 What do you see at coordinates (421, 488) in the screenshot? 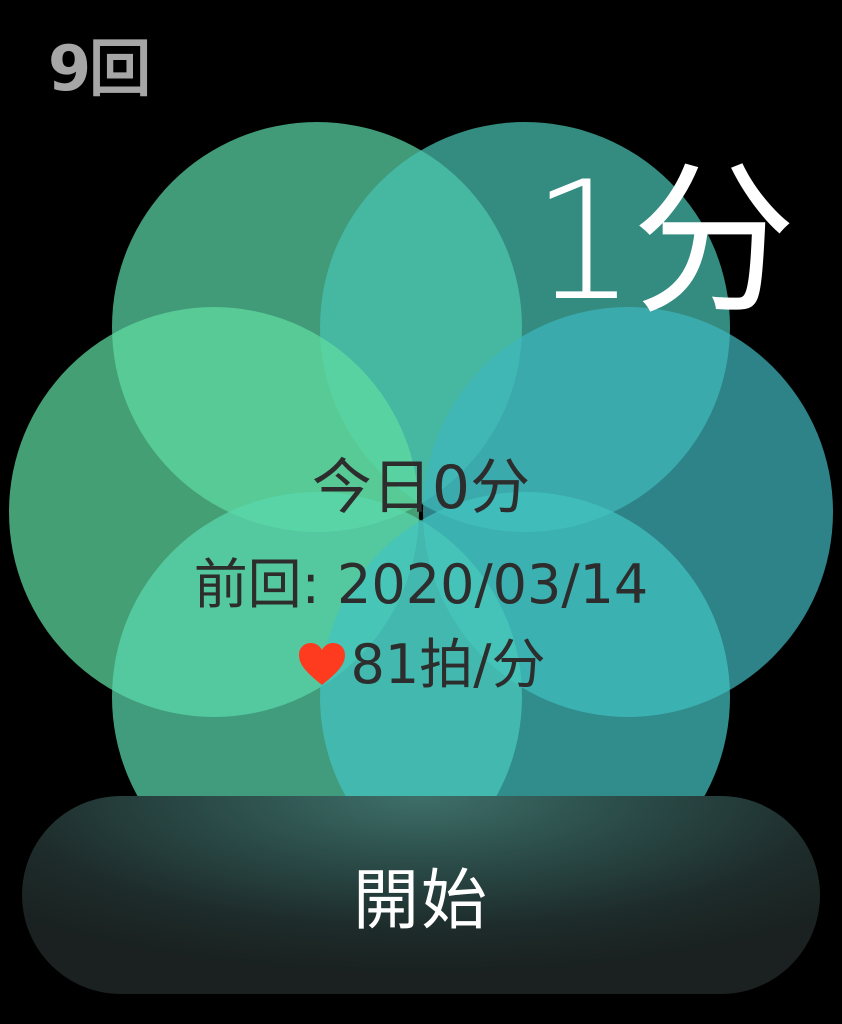
I see `today-total: 今日0分` at bounding box center [421, 488].